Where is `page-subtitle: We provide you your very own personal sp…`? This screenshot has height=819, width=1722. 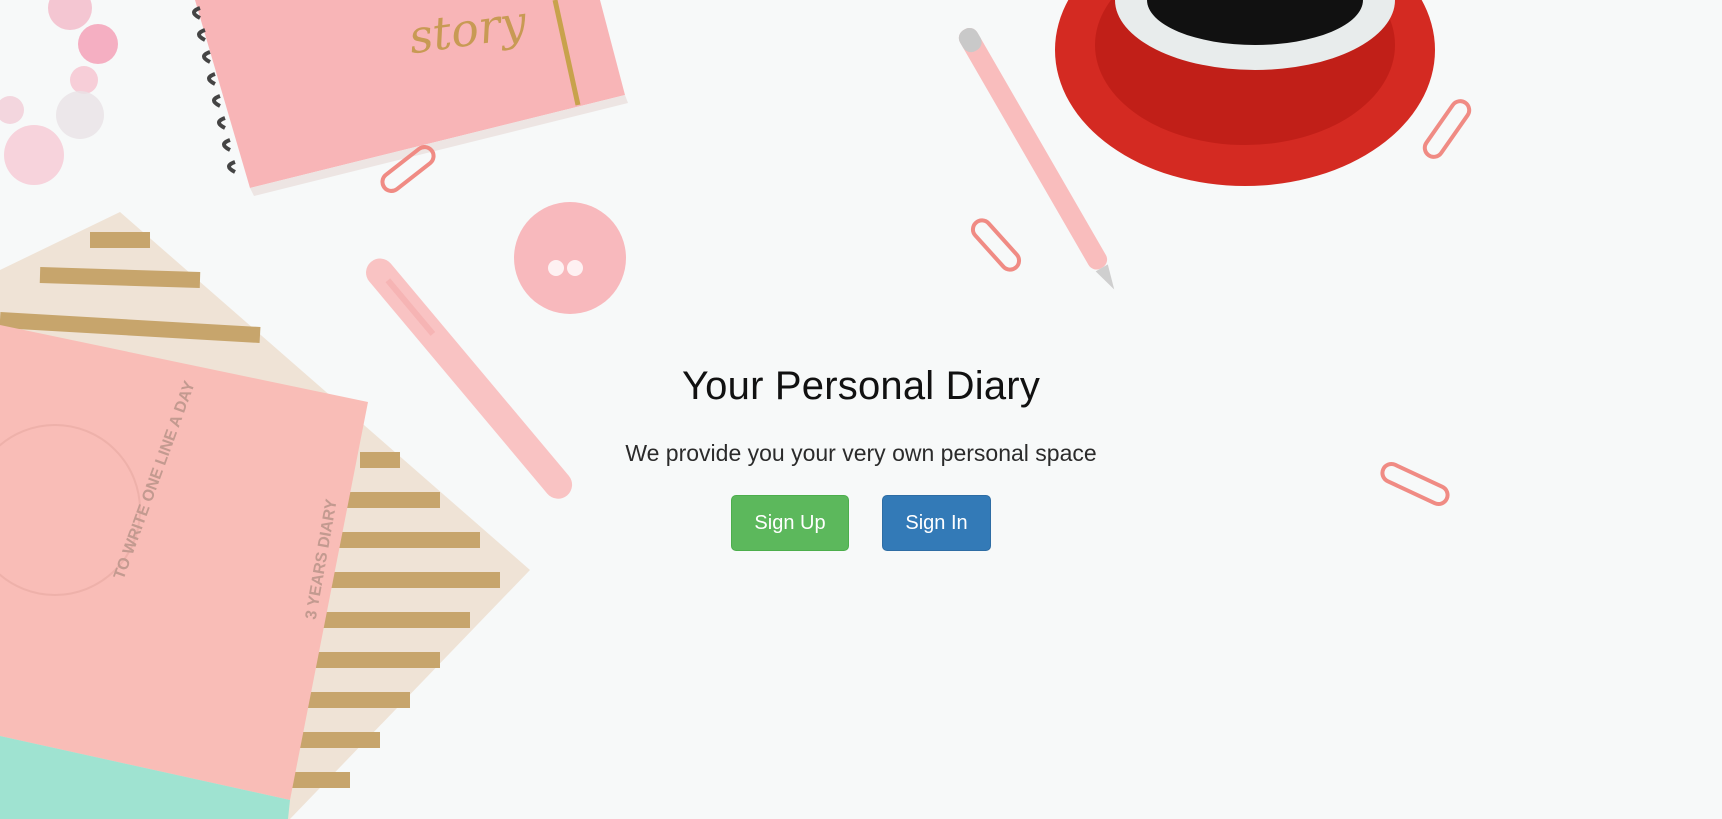
page-subtitle: We provide you your very own personal sp… is located at coordinates (861, 453).